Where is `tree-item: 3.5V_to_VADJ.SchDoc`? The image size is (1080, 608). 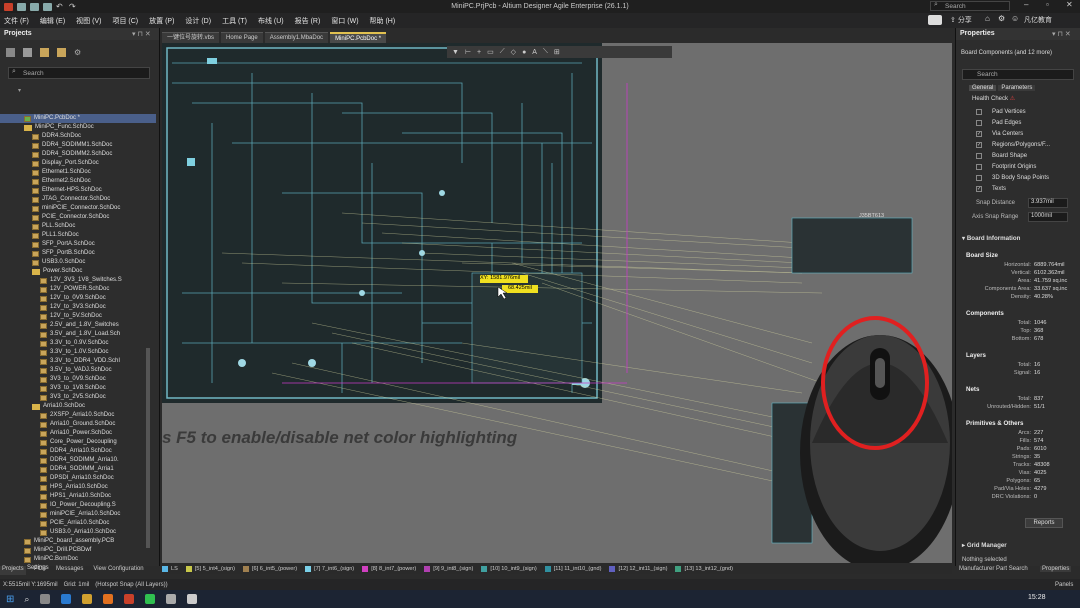
tree-item: 3.5V_to_VADJ.SchDoc is located at coordinates (78, 370).